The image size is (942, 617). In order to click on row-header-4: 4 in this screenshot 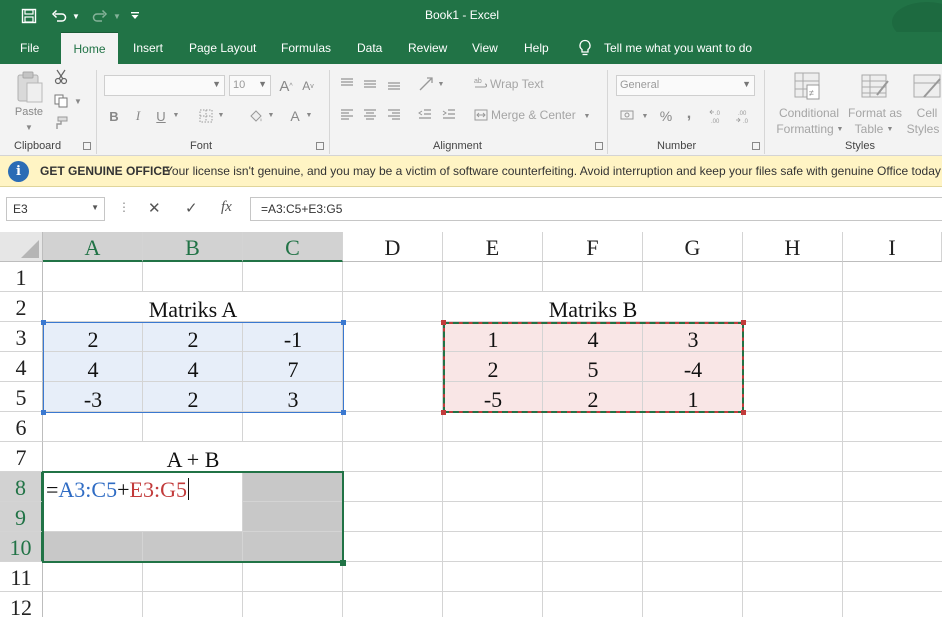, I will do `click(21, 367)`.